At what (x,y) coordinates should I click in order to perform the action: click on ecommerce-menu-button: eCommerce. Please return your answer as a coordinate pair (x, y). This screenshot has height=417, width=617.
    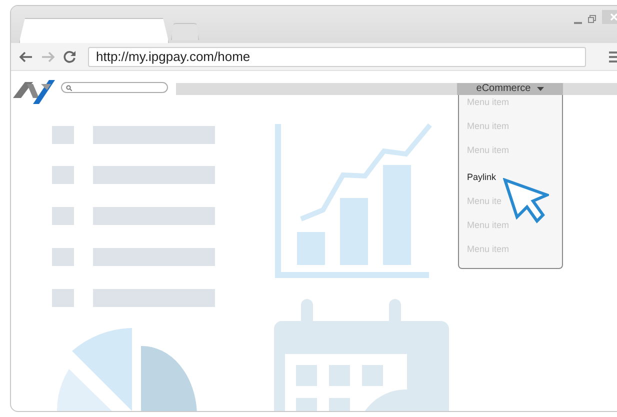
    Looking at the image, I should click on (510, 89).